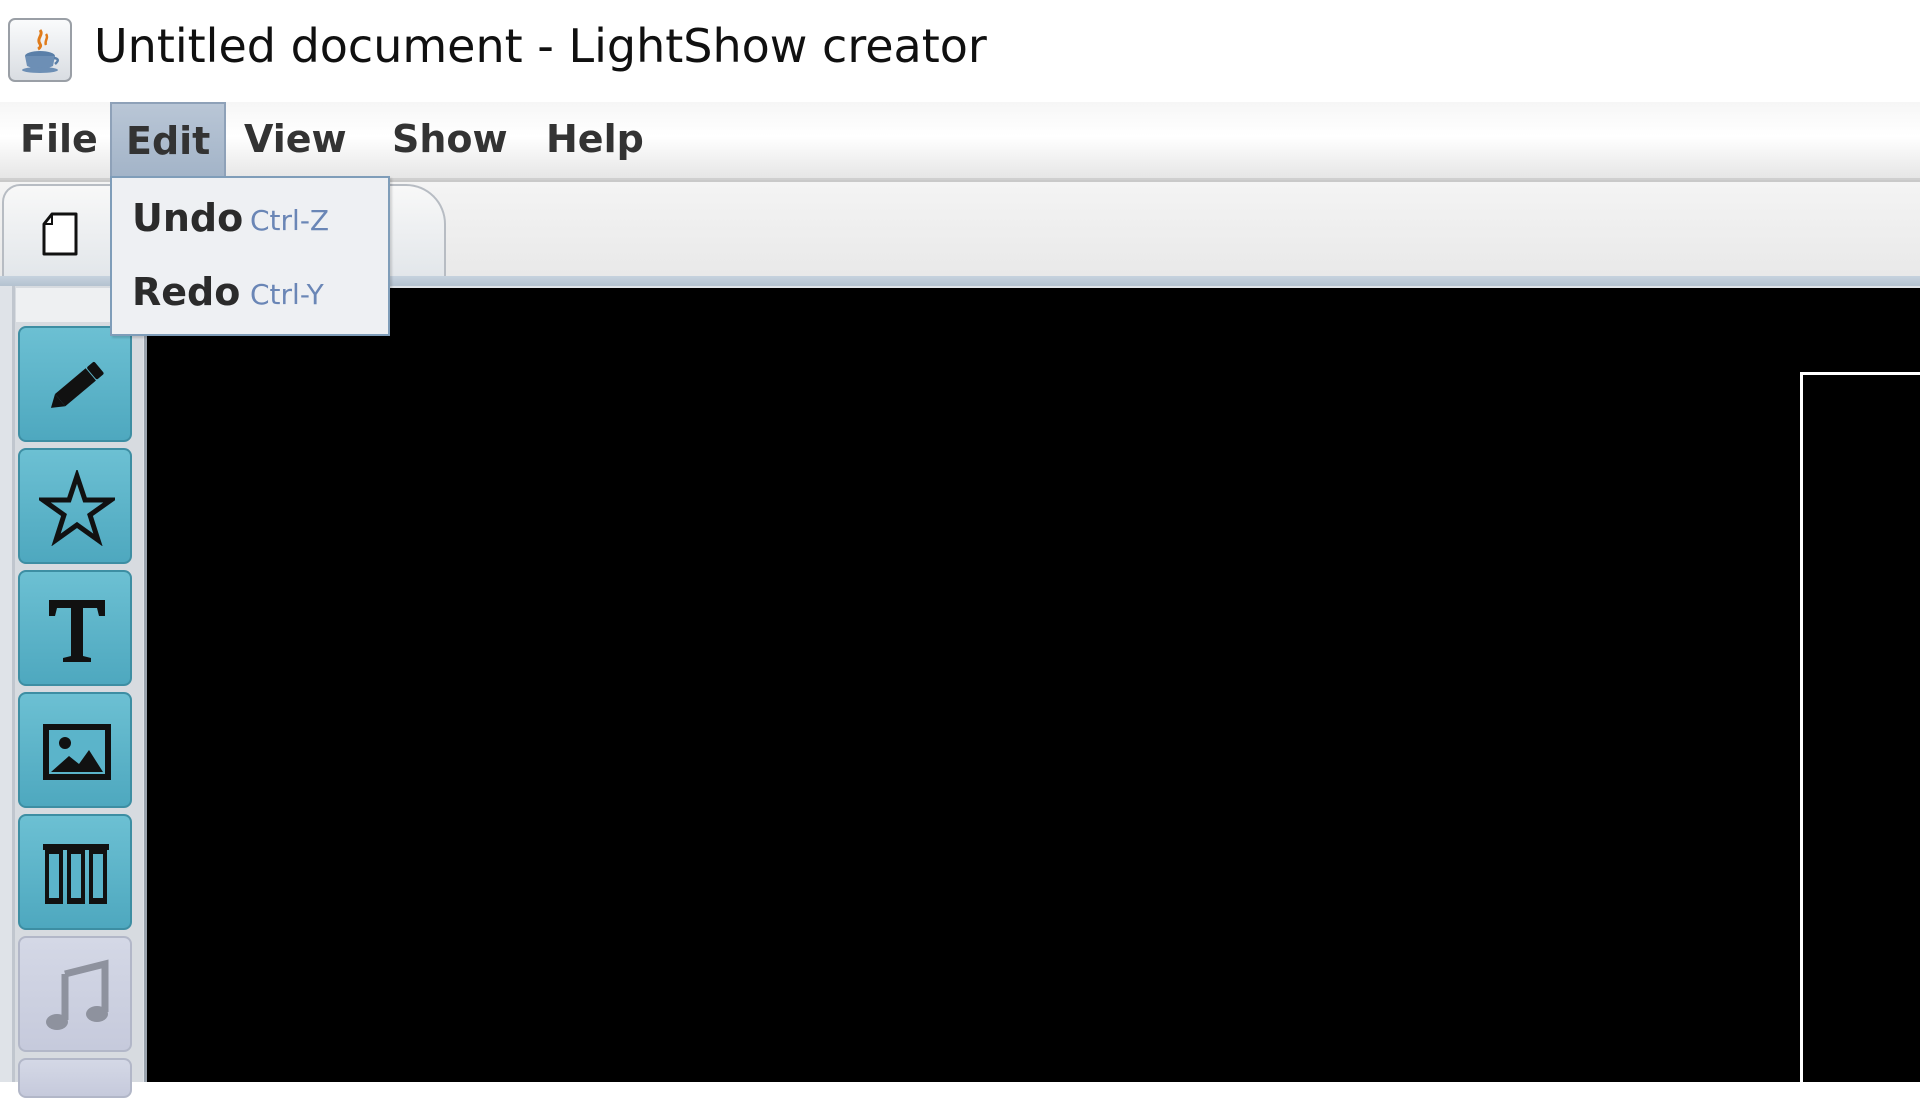 The width and height of the screenshot is (1920, 1098). Describe the element at coordinates (168, 139) in the screenshot. I see `menu-edit: Edit` at that location.